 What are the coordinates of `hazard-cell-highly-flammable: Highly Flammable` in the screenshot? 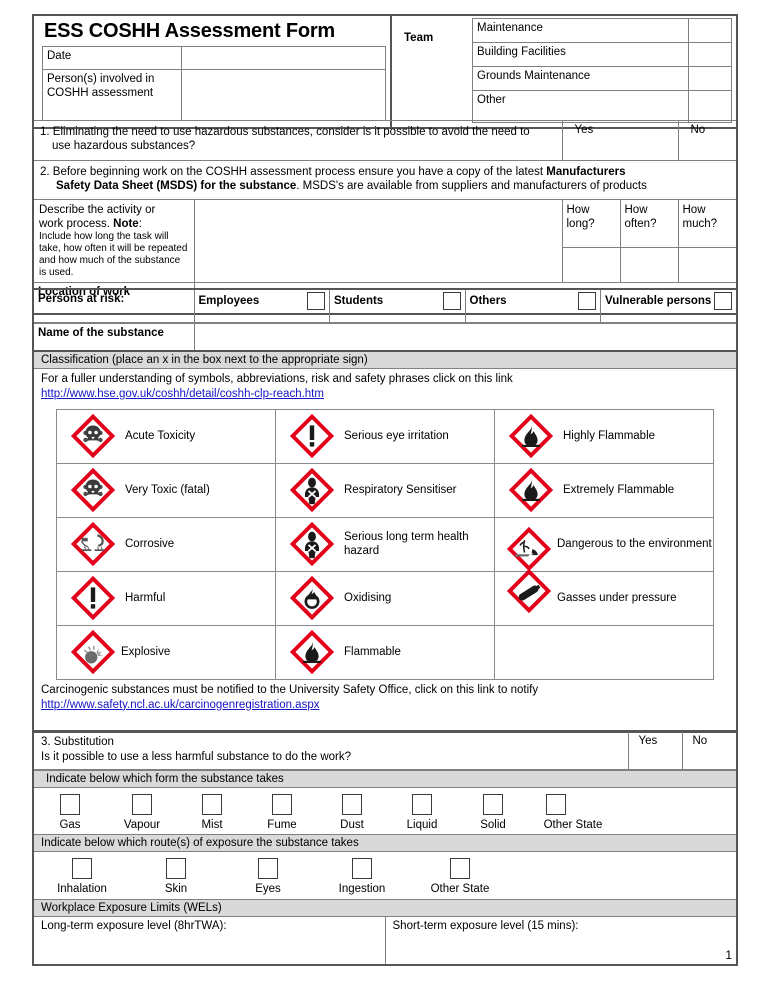 It's located at (604, 436).